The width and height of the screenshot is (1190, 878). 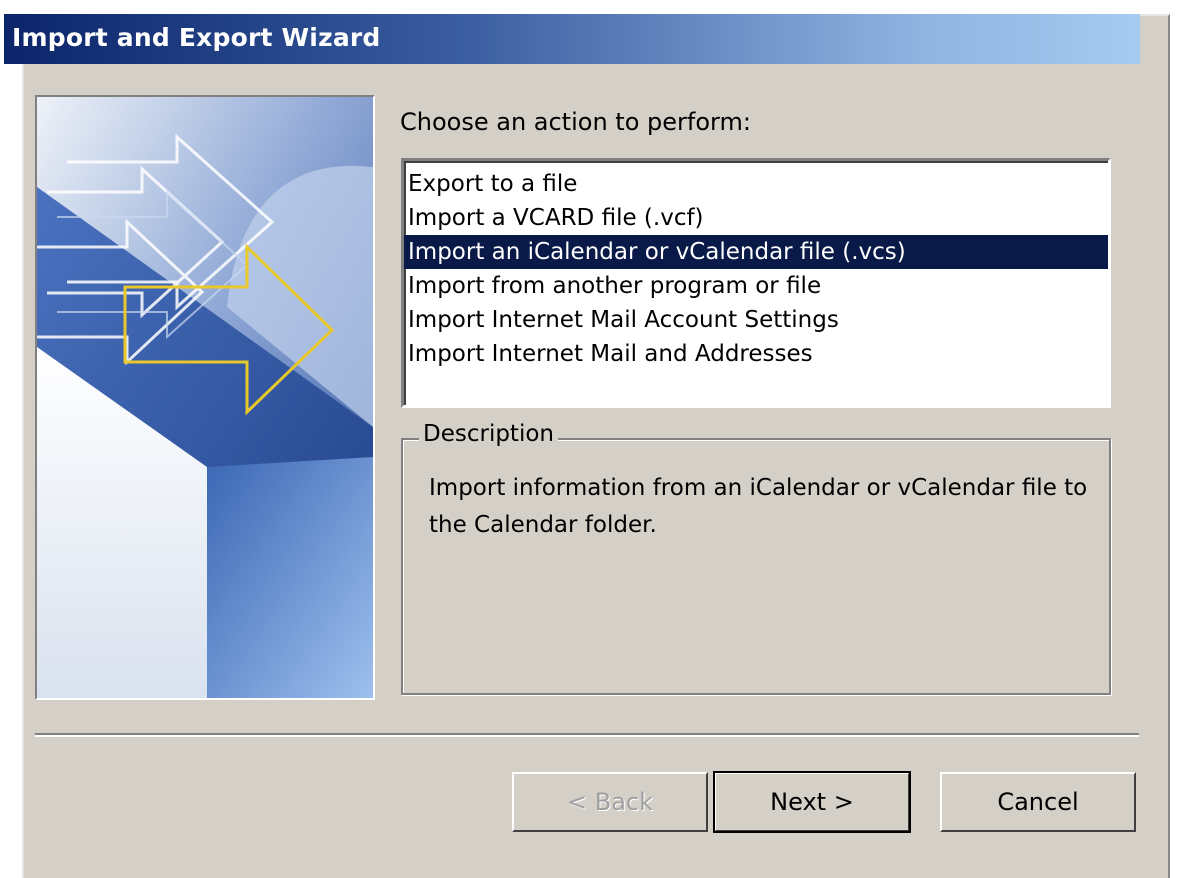 I want to click on back-button: < Back, so click(x=610, y=802).